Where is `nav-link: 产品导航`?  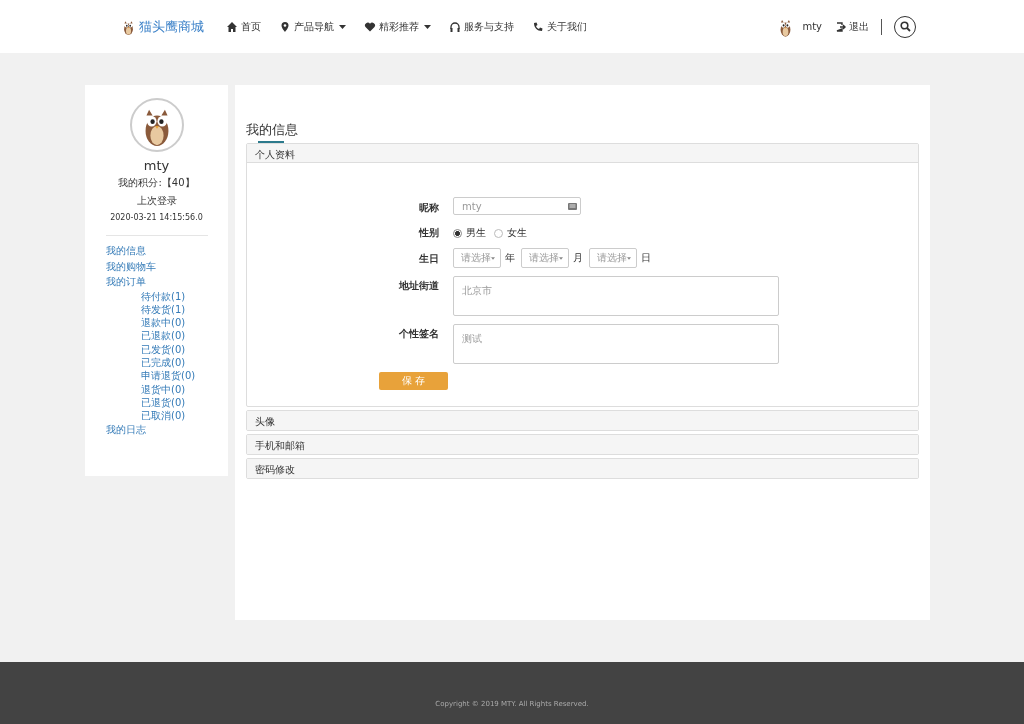
nav-link: 产品导航 is located at coordinates (312, 26).